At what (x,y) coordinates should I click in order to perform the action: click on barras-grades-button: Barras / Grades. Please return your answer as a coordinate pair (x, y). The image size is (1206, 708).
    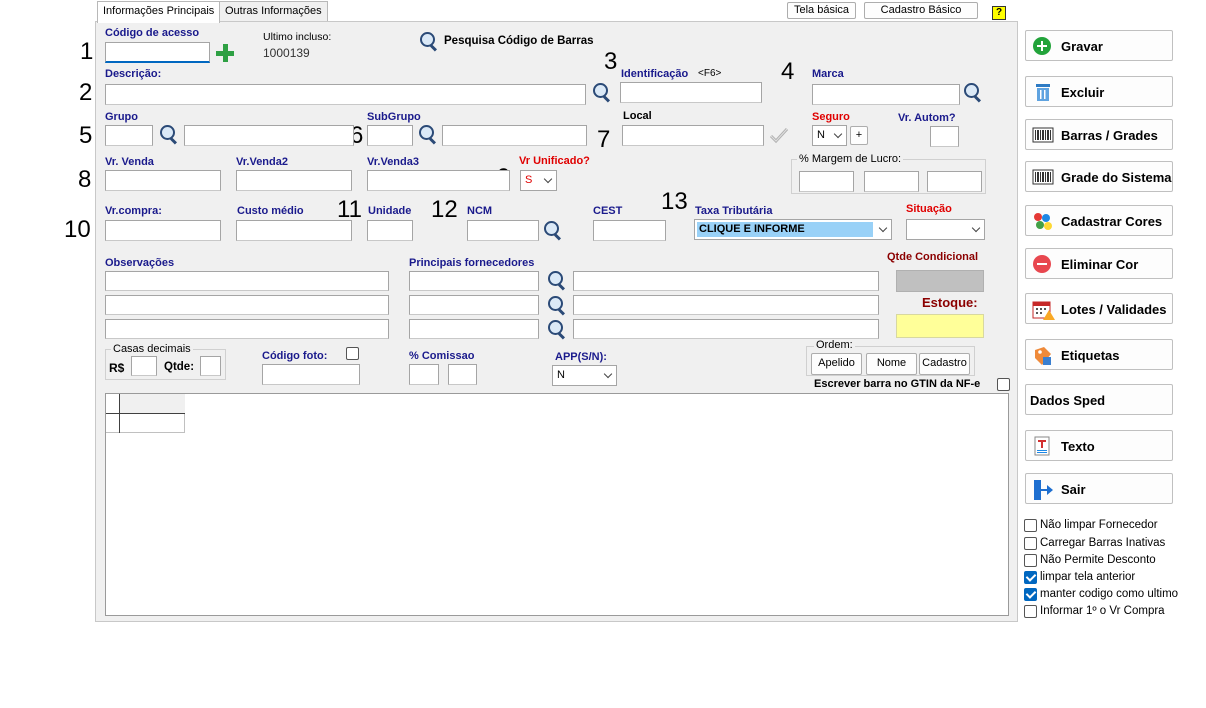
    Looking at the image, I should click on (1099, 134).